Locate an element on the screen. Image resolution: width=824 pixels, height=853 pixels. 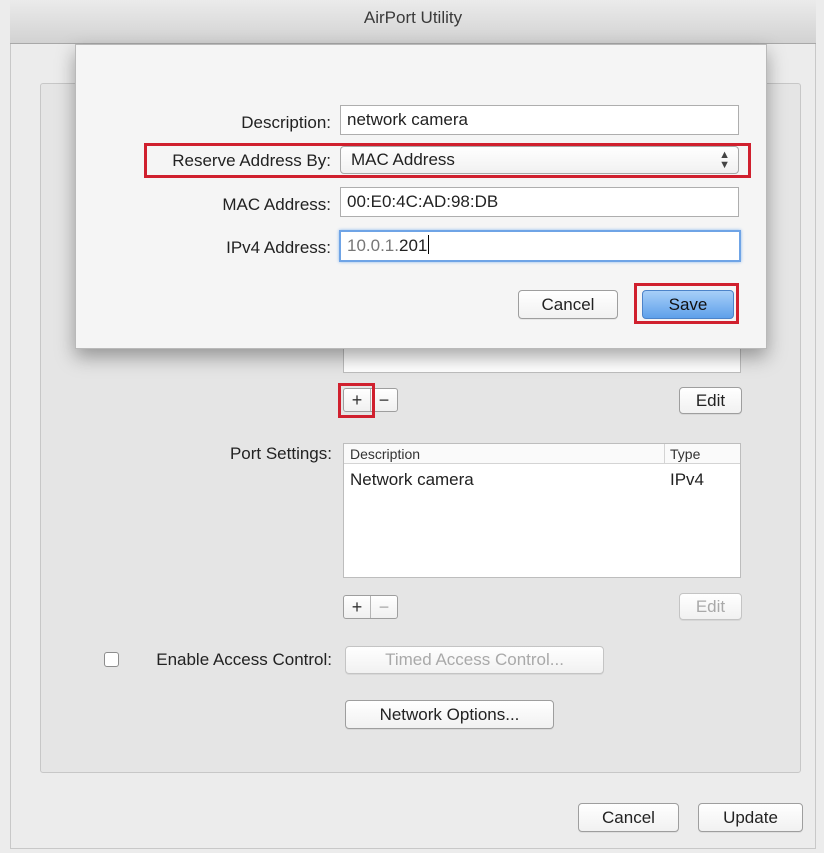
window-titlebar: AirPort Utility is located at coordinates (413, 22).